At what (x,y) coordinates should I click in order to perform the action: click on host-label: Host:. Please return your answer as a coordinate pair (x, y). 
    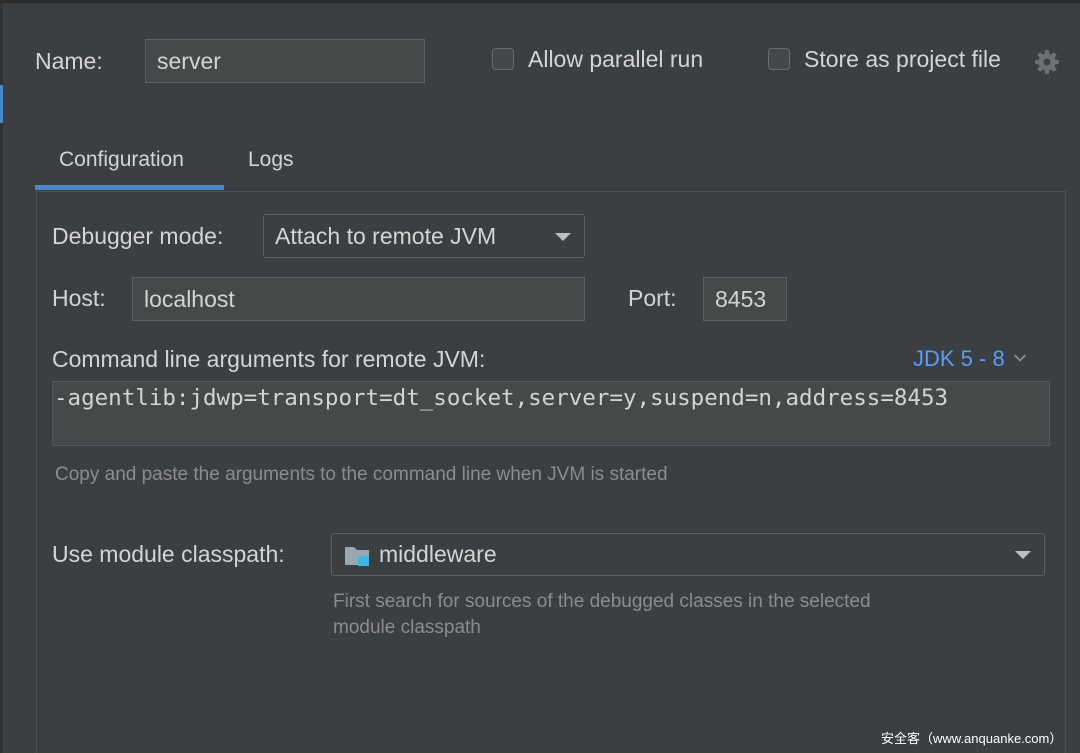
    Looking at the image, I should click on (79, 298).